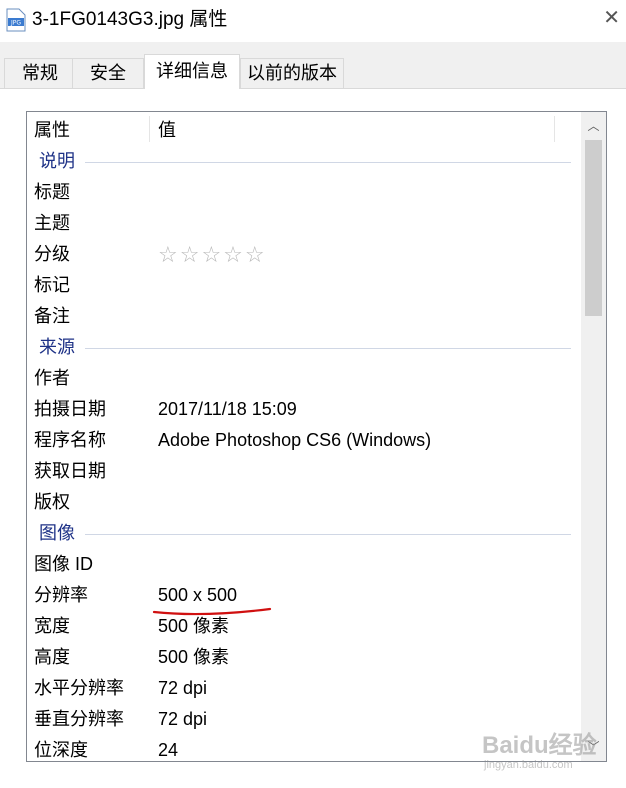 Image resolution: width=626 pixels, height=788 pixels. What do you see at coordinates (57, 161) in the screenshot?
I see `group-title: 说明` at bounding box center [57, 161].